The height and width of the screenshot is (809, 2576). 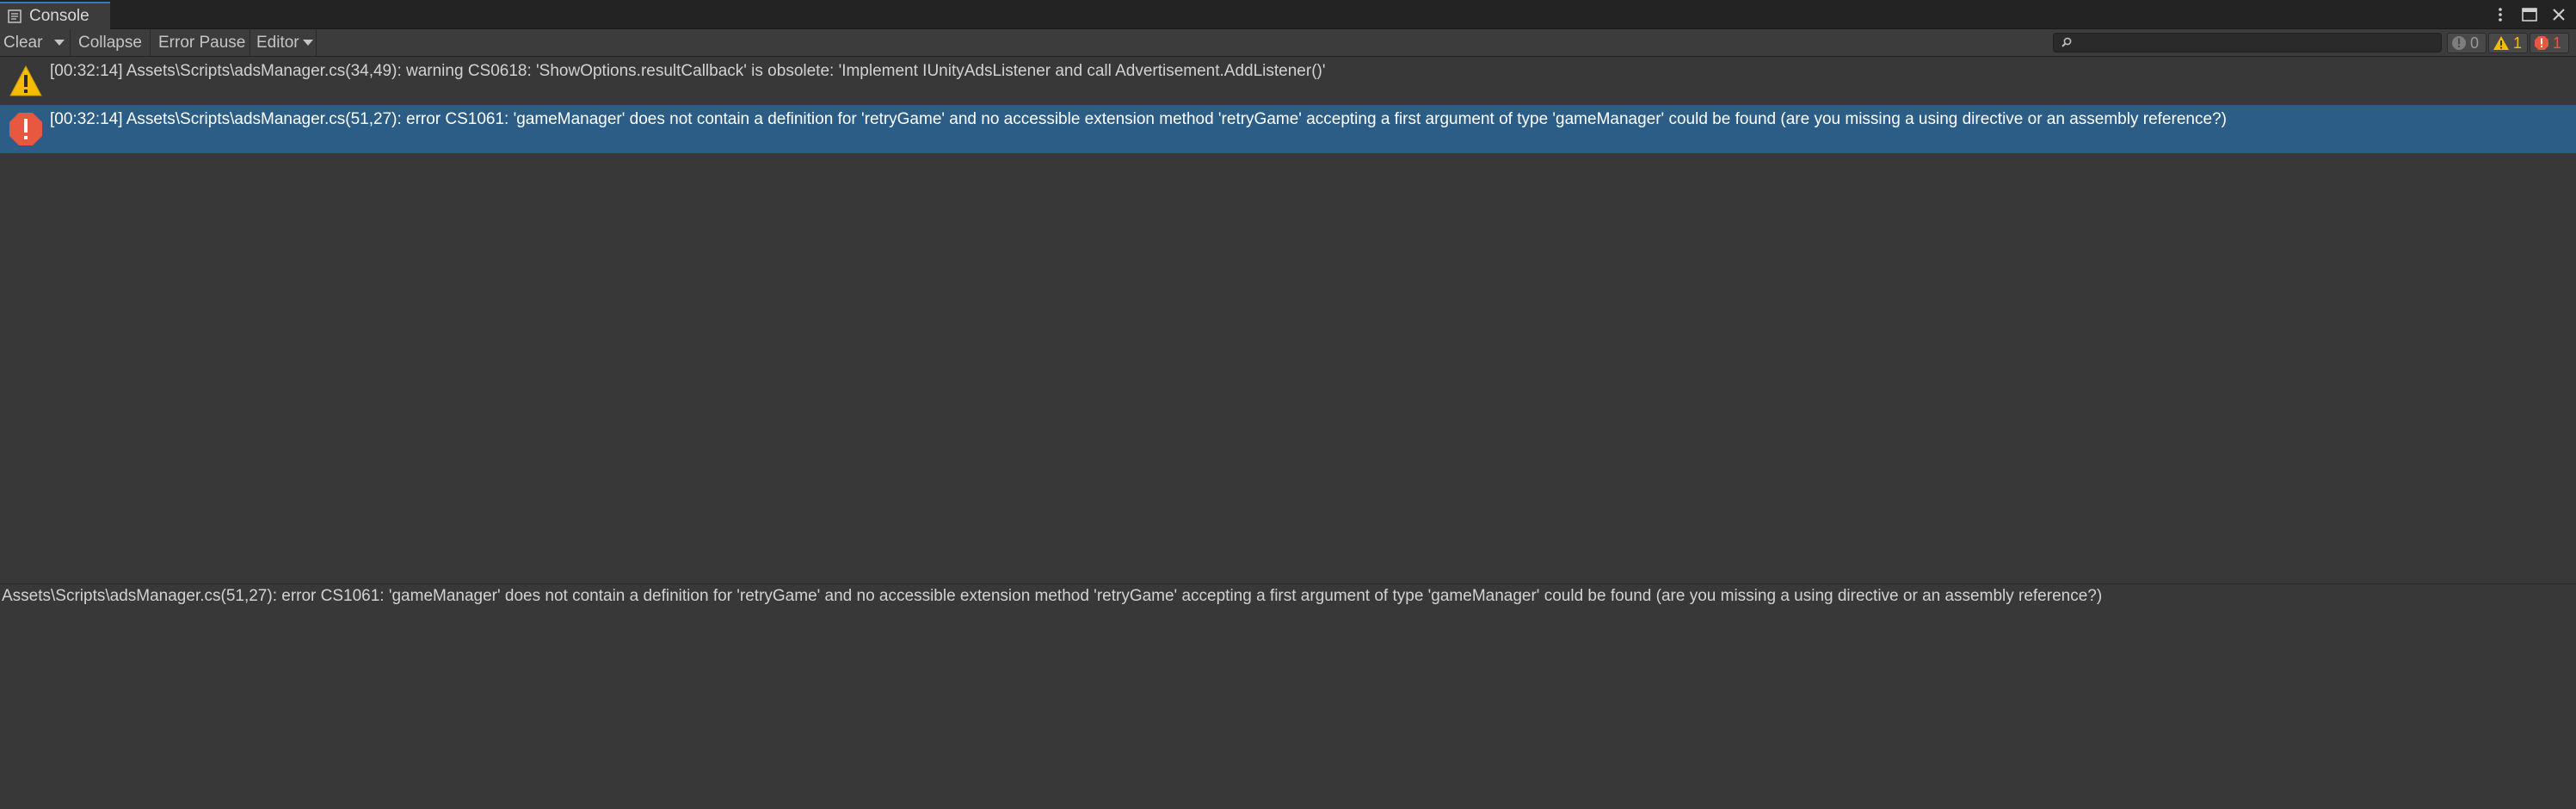 I want to click on editor-dropdown: Editor, so click(x=284, y=42).